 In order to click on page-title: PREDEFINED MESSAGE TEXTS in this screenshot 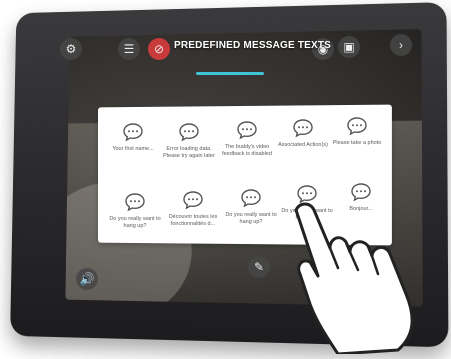, I will do `click(253, 45)`.